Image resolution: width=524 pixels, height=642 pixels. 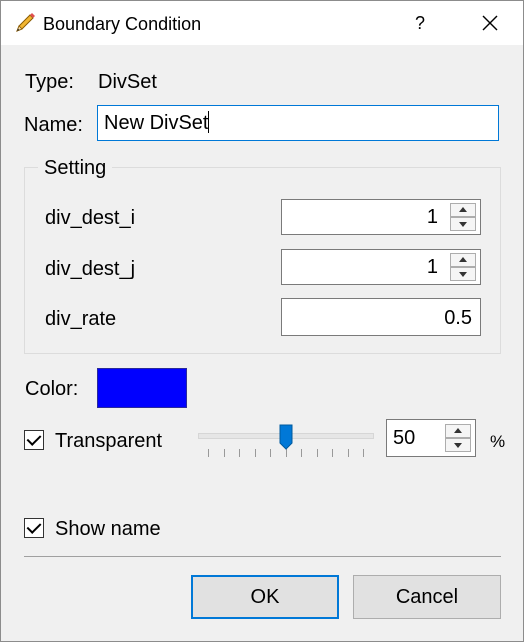 What do you see at coordinates (75, 168) in the screenshot?
I see `setting-group-title: Setting` at bounding box center [75, 168].